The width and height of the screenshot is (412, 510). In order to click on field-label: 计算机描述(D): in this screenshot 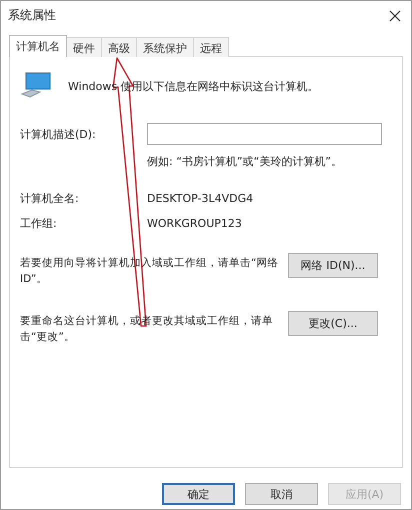, I will do `click(58, 134)`.